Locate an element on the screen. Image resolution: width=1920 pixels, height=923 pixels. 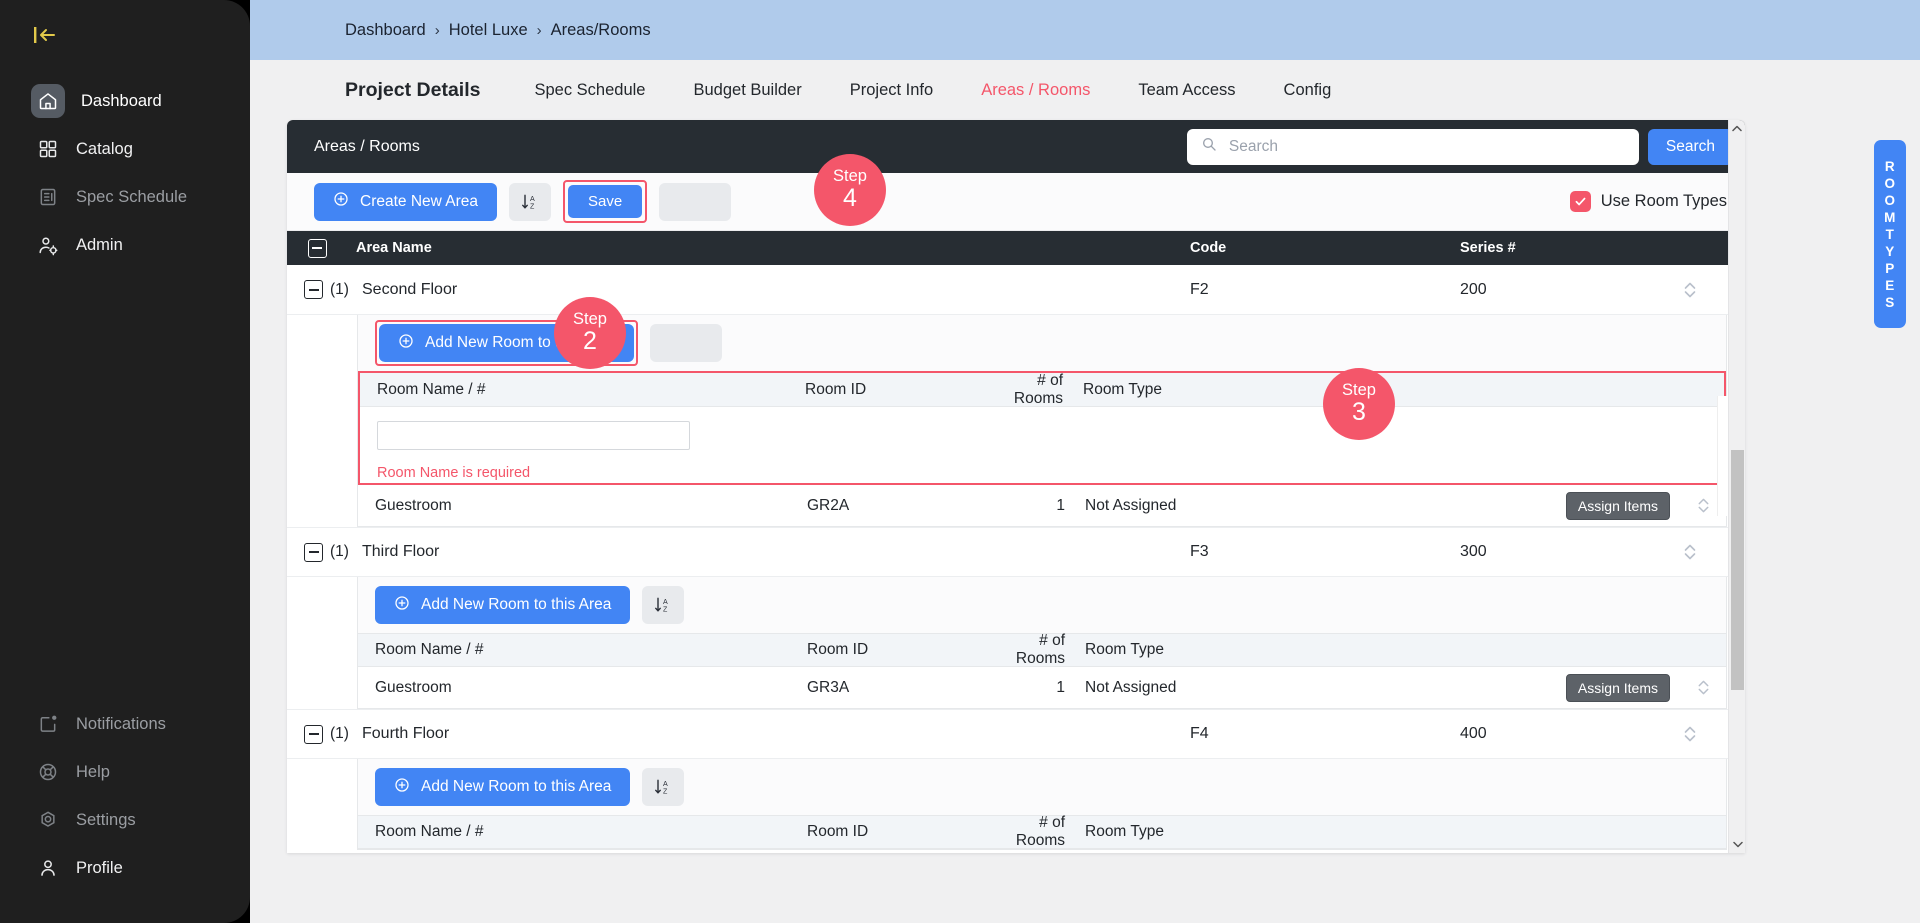
tab-budget-builder: Budget Builder is located at coordinates (747, 90).